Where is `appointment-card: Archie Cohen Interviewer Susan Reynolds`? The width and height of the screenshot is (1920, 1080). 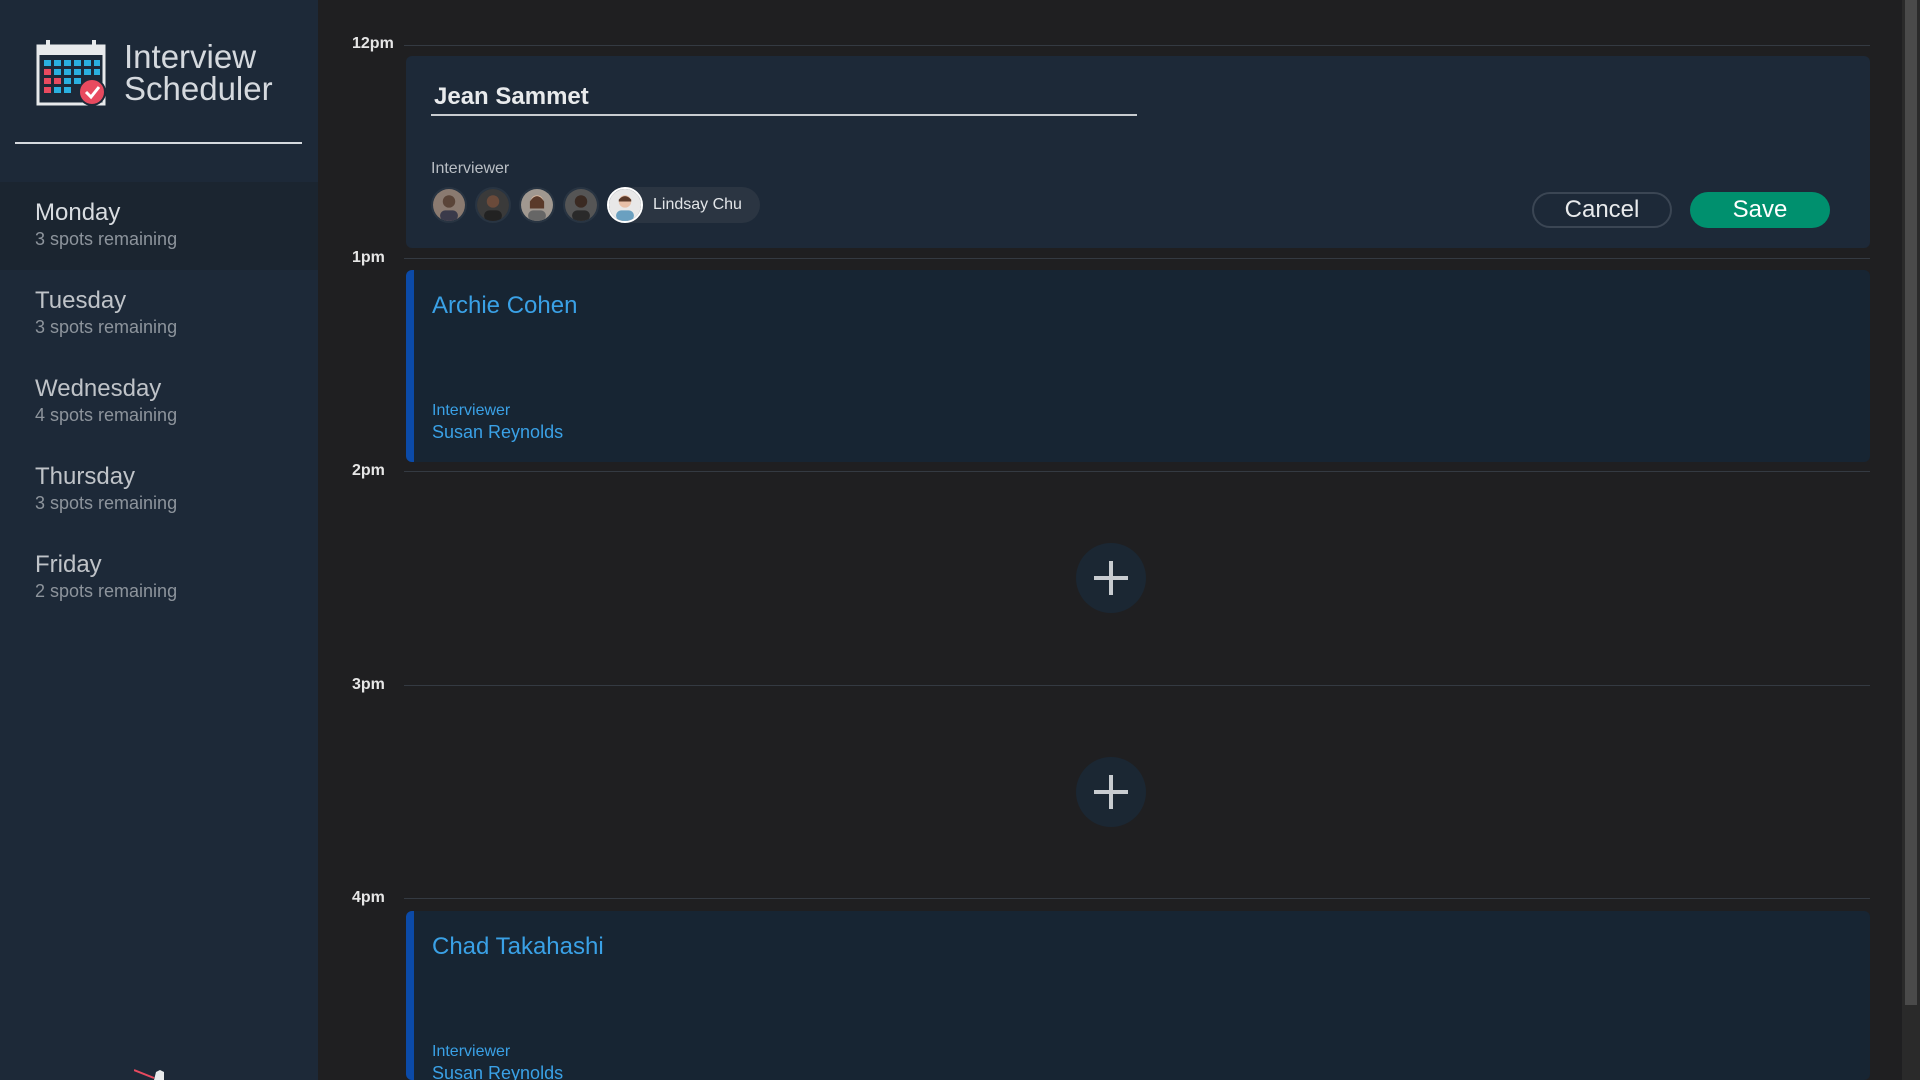
appointment-card: Archie Cohen Interviewer Susan Reynolds is located at coordinates (1138, 366).